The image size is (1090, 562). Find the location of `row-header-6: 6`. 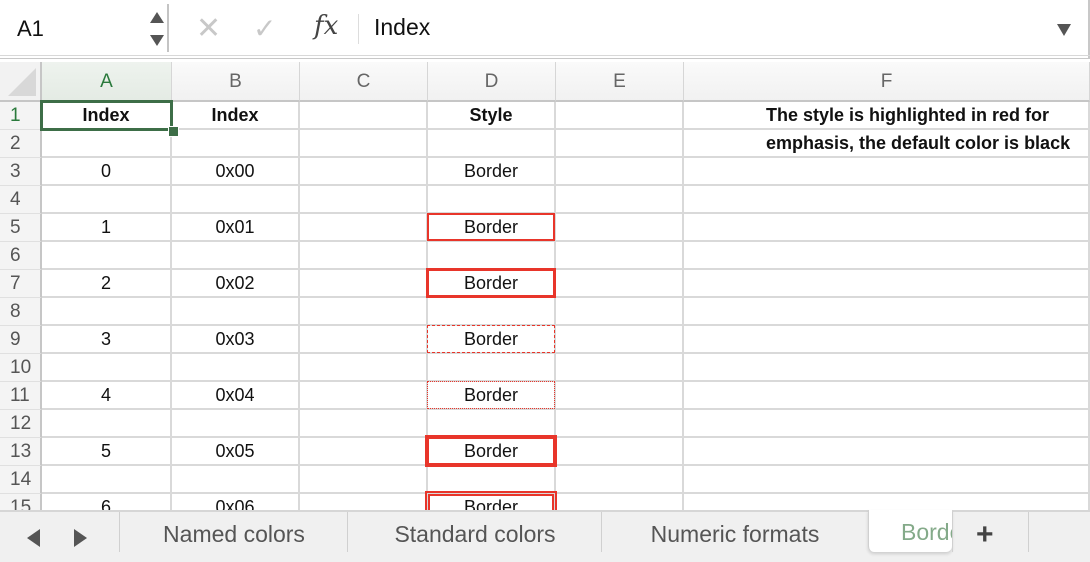

row-header-6: 6 is located at coordinates (21, 256).